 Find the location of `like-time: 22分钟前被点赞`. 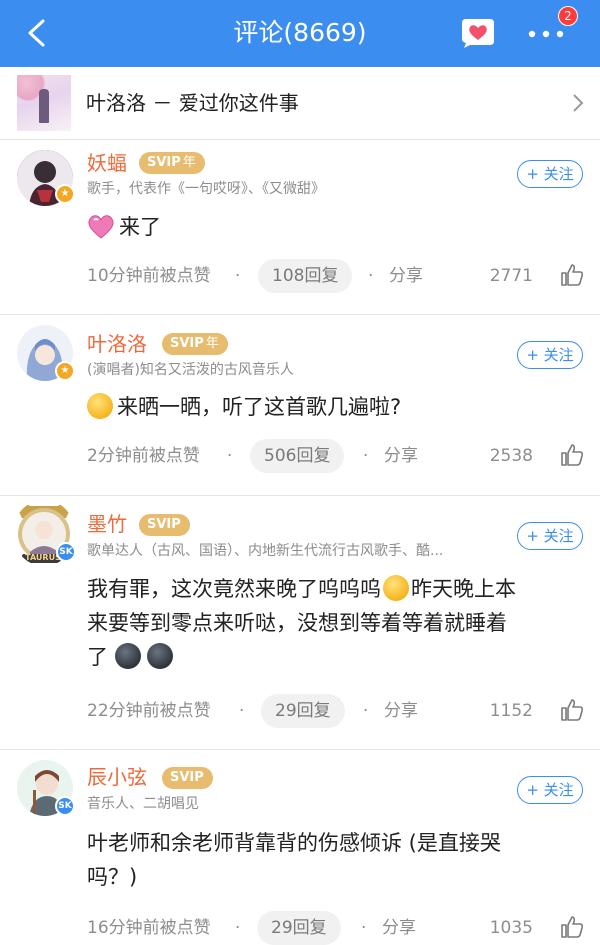

like-time: 22分钟前被点赞 is located at coordinates (149, 711).